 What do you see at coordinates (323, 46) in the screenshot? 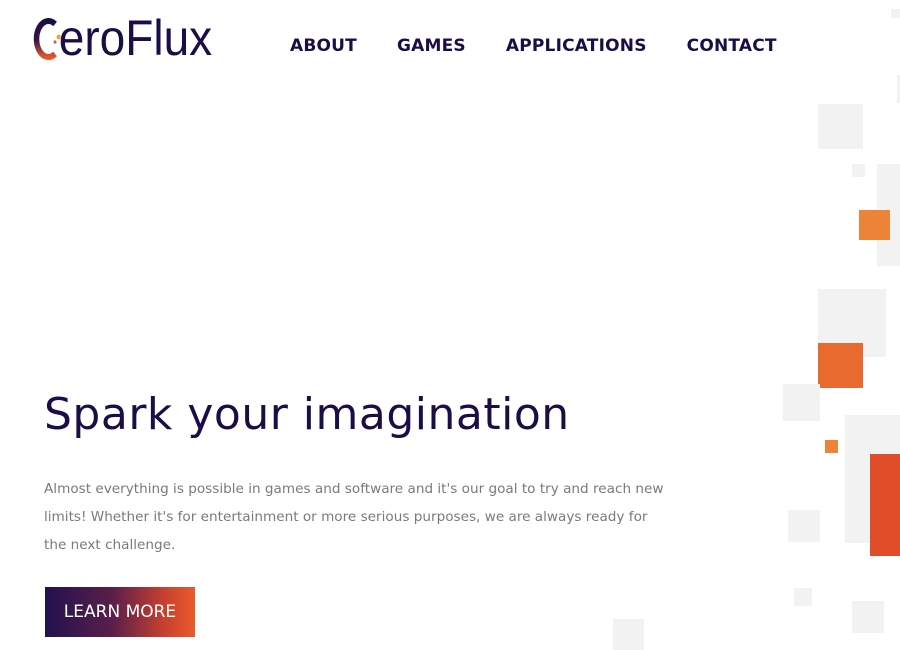
I see `nav-about: ABOUT` at bounding box center [323, 46].